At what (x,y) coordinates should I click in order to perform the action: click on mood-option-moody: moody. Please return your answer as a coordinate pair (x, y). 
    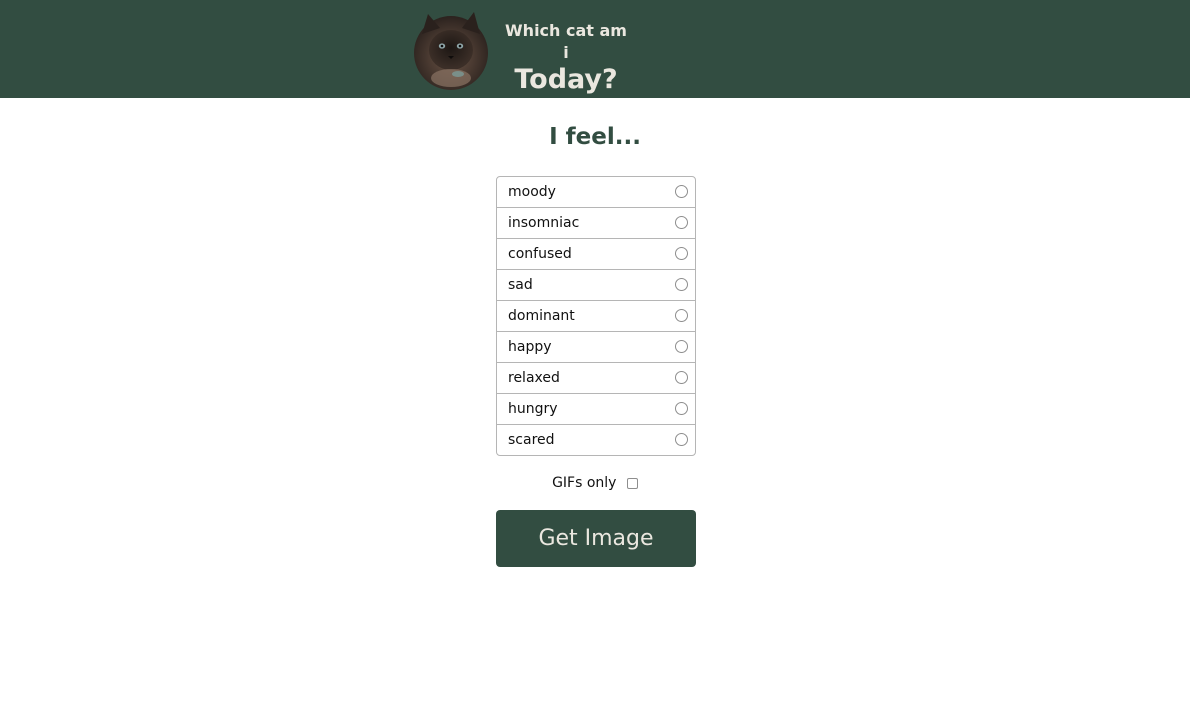
    Looking at the image, I should click on (596, 192).